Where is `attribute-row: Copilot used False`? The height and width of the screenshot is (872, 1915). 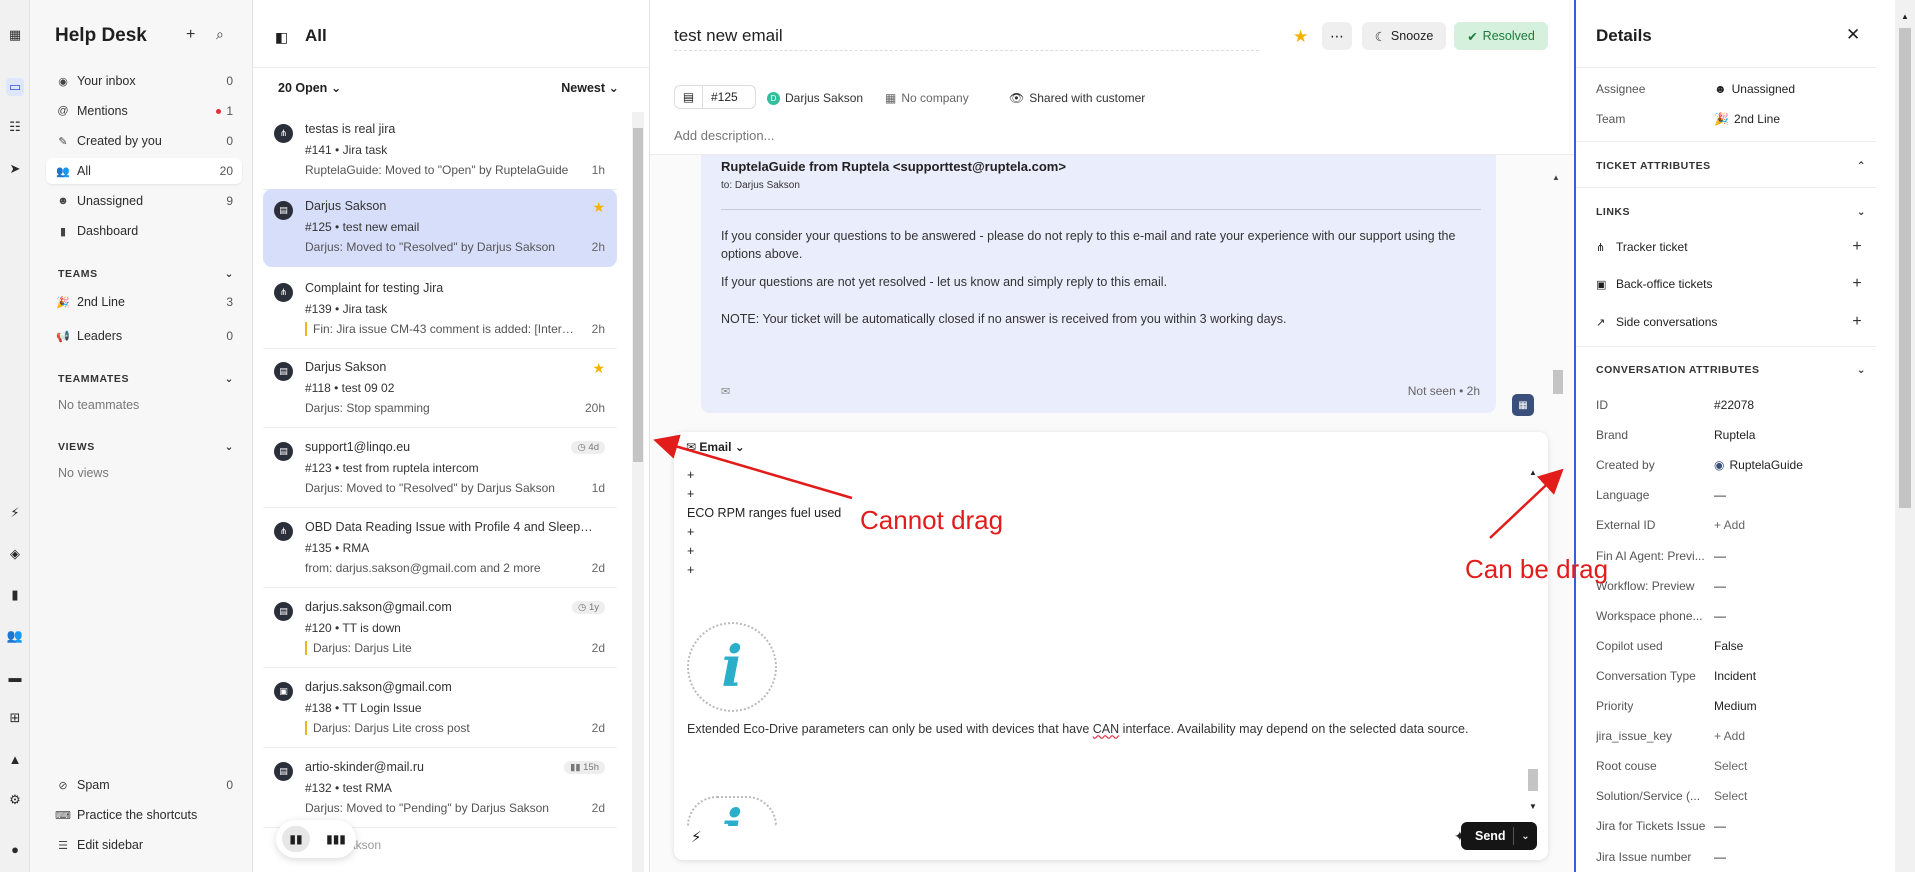
attribute-row: Copilot used False is located at coordinates (1731, 646).